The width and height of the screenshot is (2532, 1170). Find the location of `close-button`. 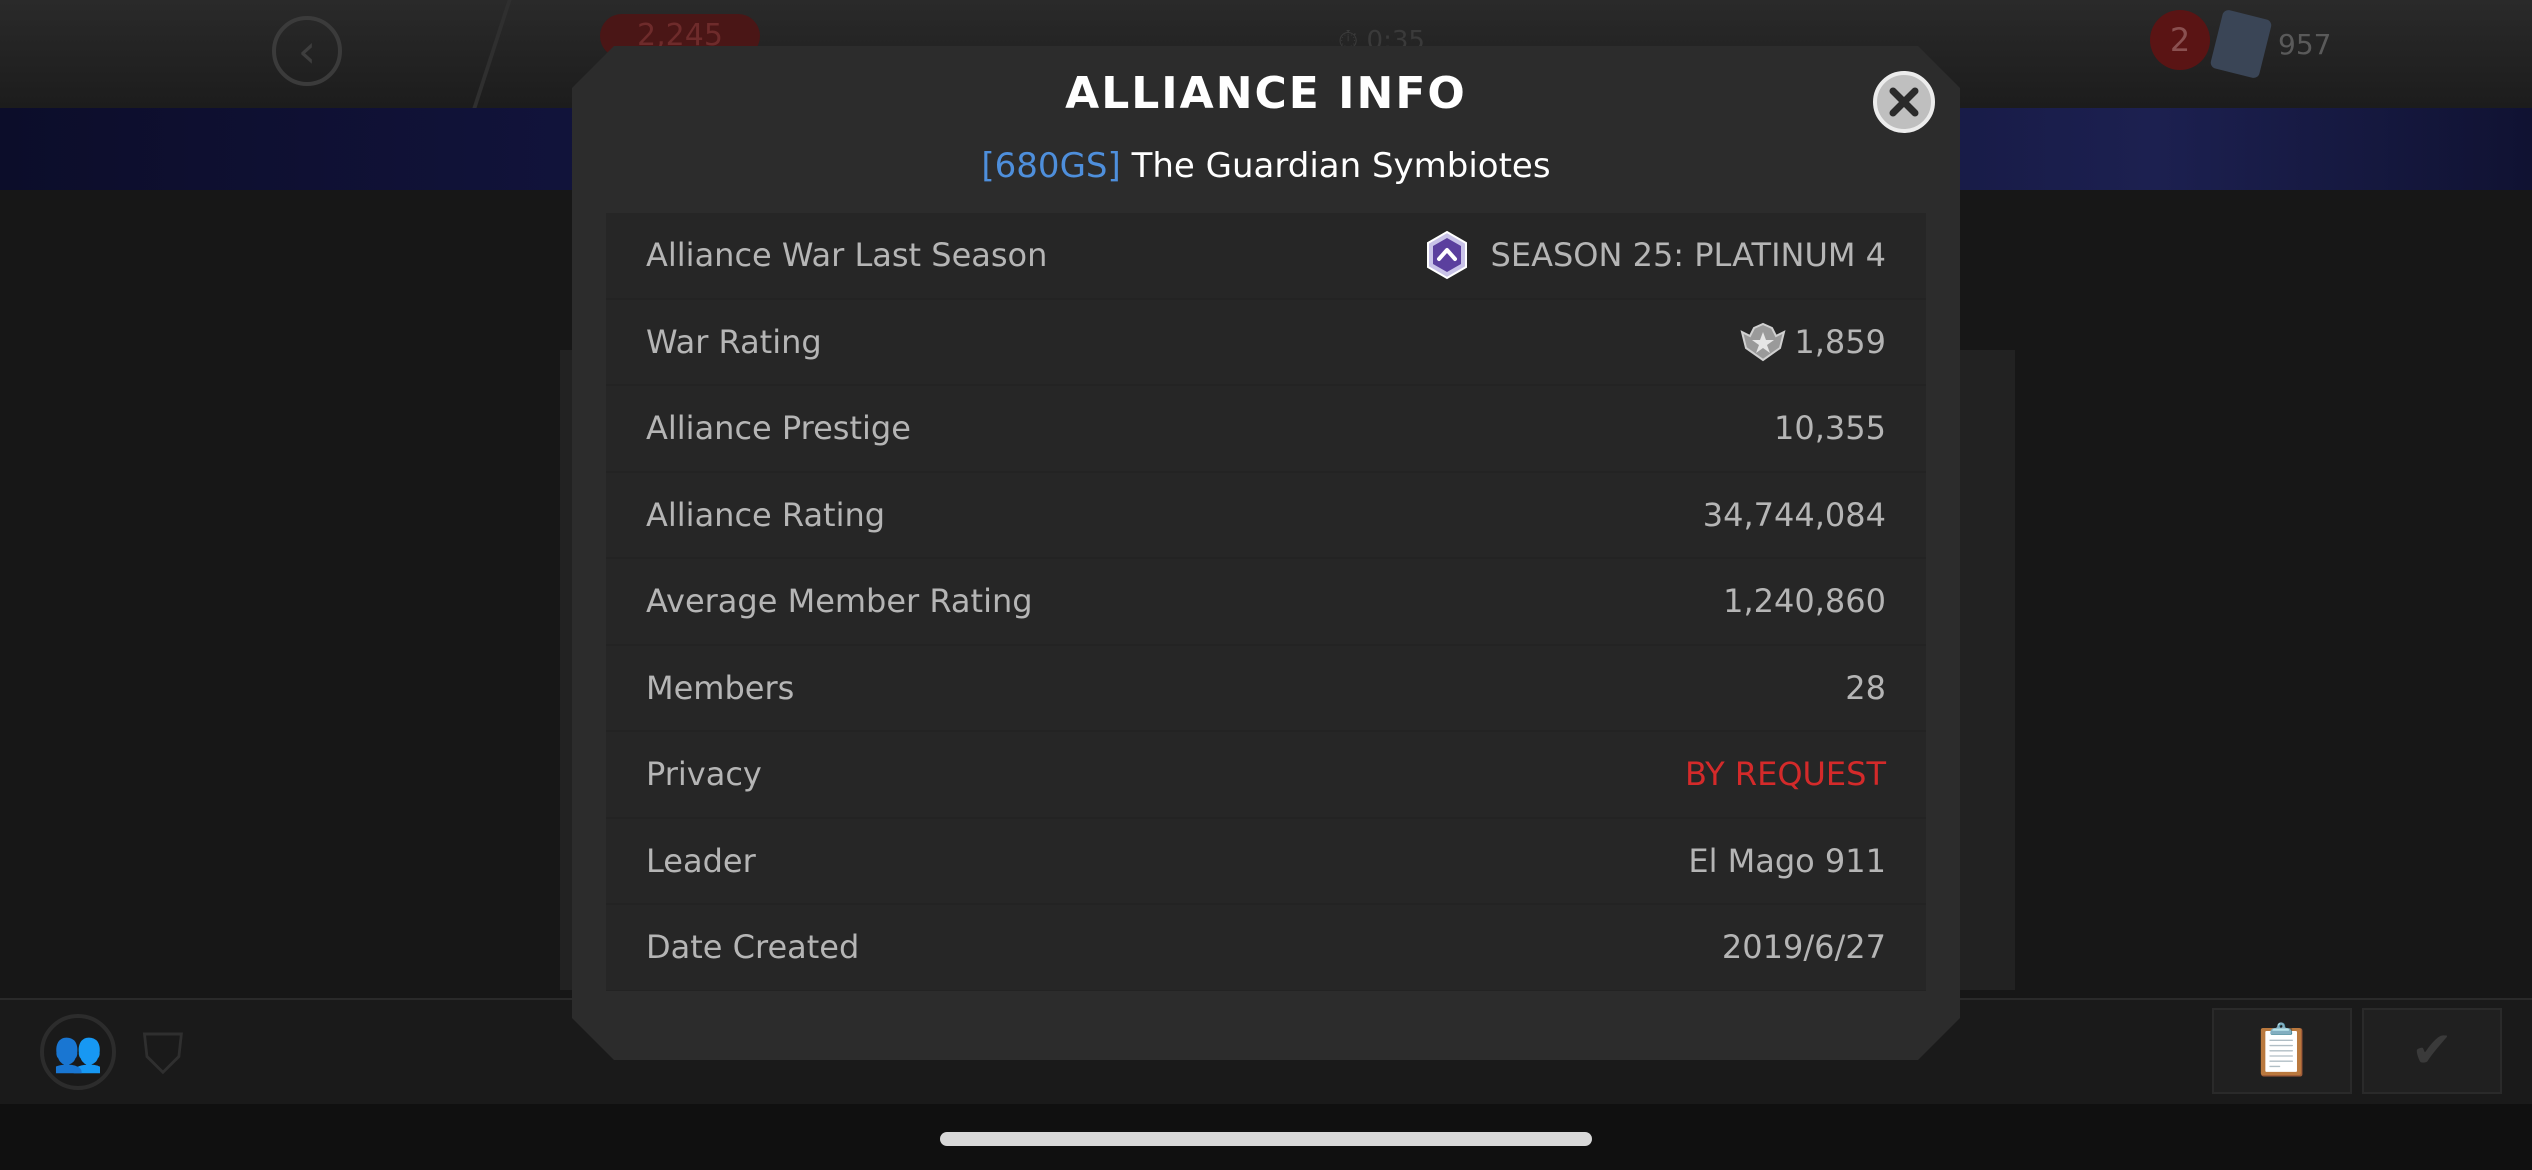

close-button is located at coordinates (1904, 102).